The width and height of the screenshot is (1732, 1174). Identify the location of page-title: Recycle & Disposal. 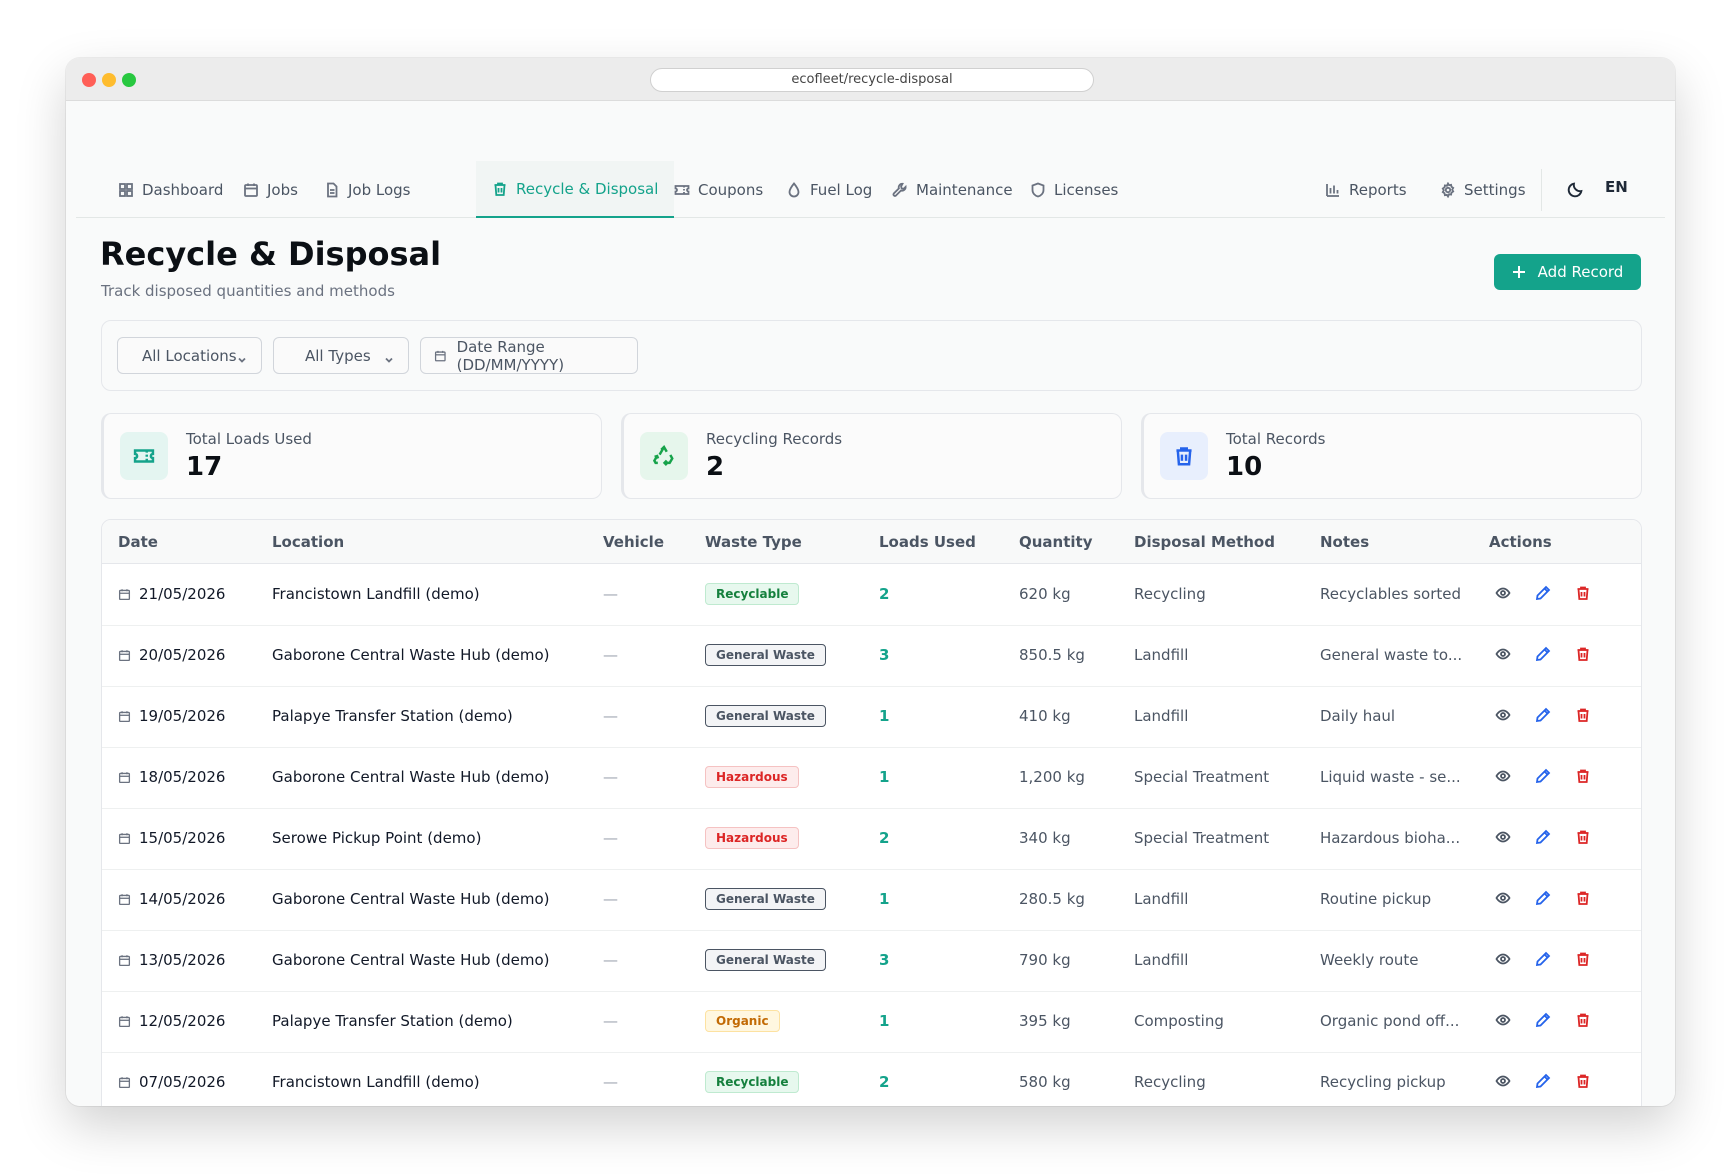
(271, 254).